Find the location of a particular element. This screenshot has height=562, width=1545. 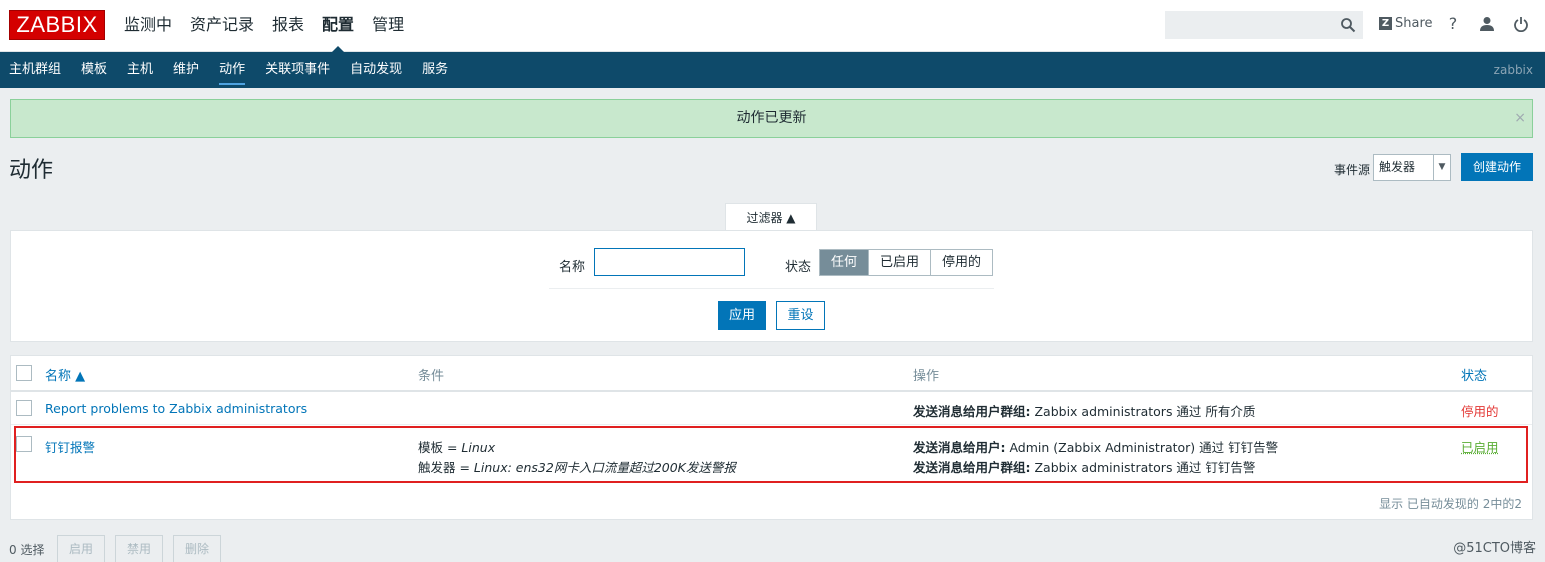

sign-out-icon is located at coordinates (1521, 25).